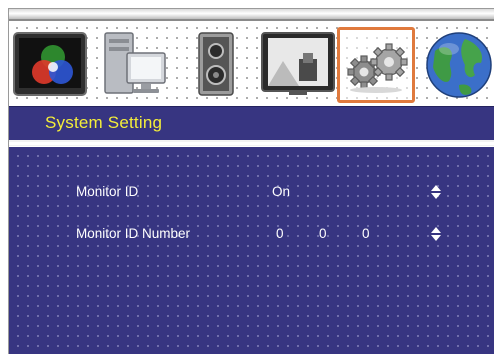 This screenshot has height=355, width=495. What do you see at coordinates (280, 233) in the screenshot?
I see `id-digit-hundreds: 0` at bounding box center [280, 233].